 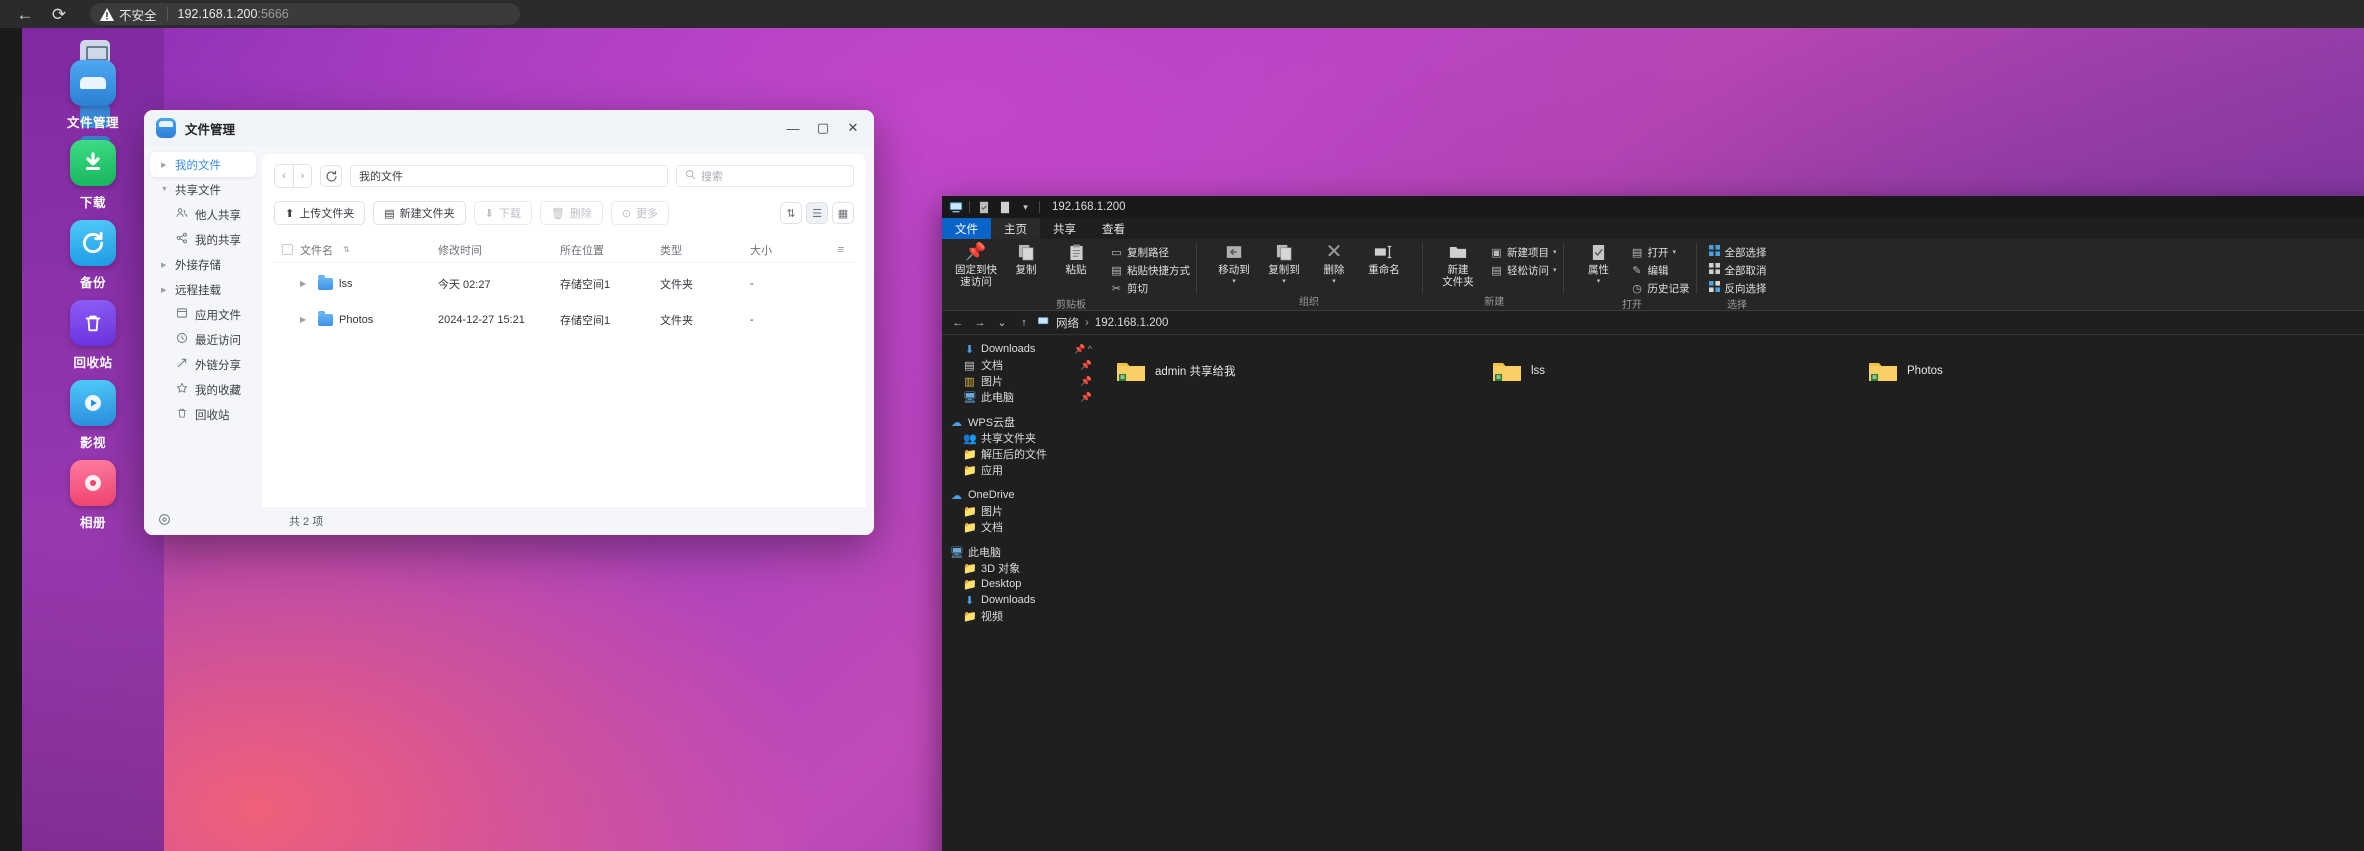 I want to click on breadcrumb-host: 192.168.1.200, so click(x=1132, y=323).